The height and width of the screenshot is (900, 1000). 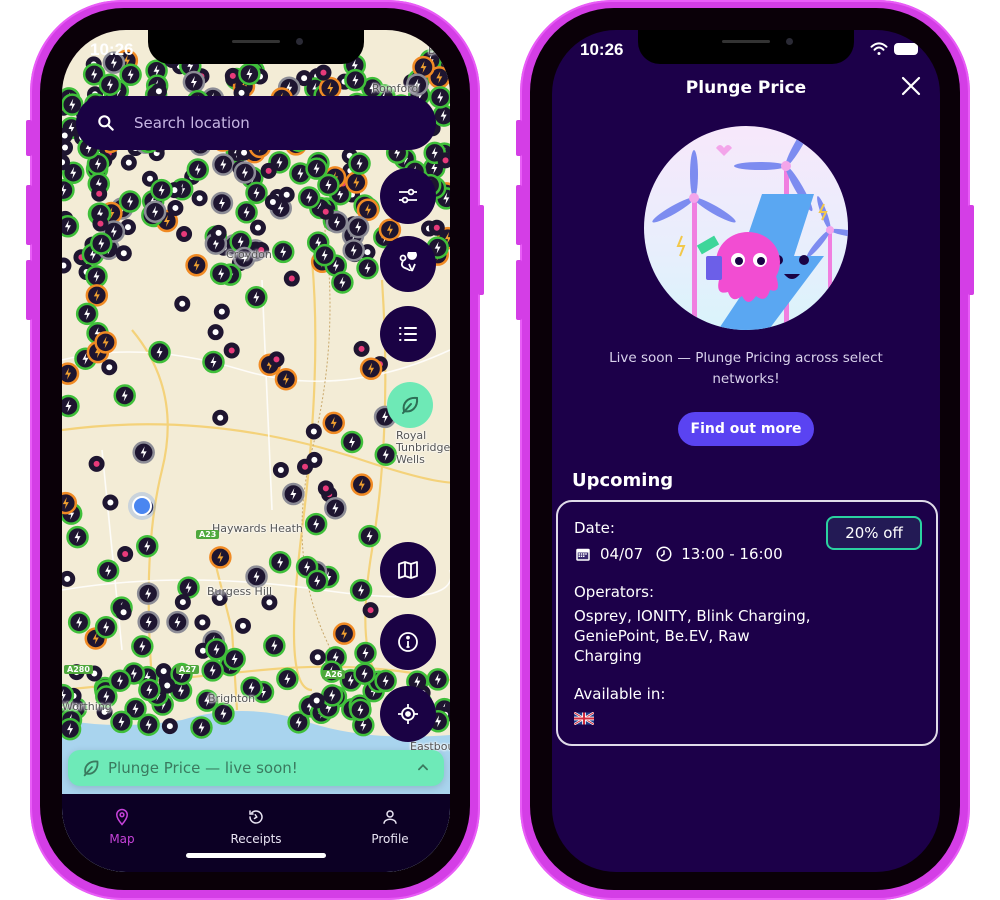 I want to click on chevron-up-icon, so click(x=423, y=767).